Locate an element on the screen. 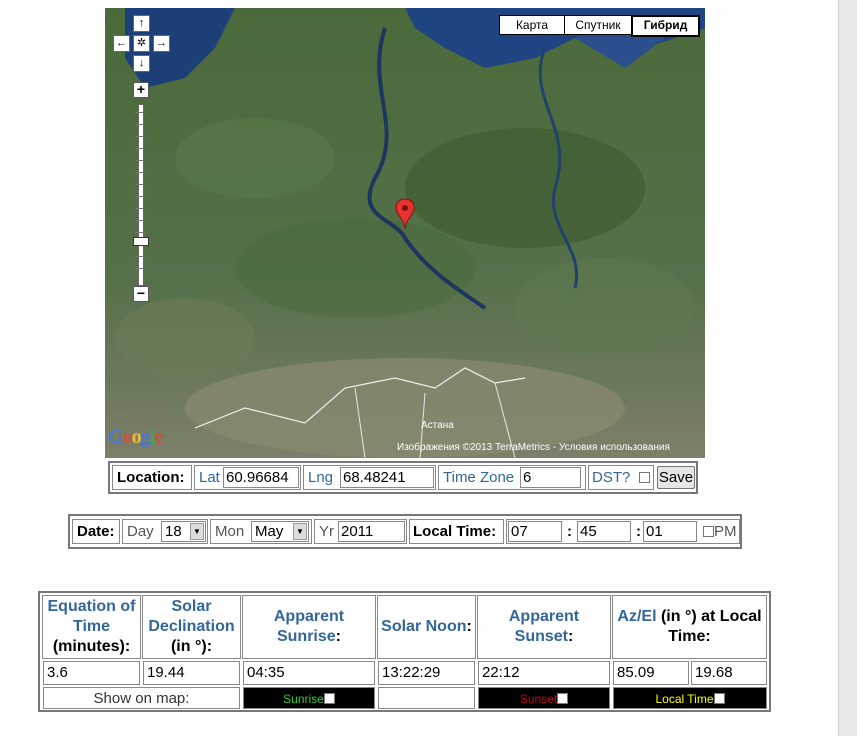 This screenshot has height=736, width=857. year-input: 2011 is located at coordinates (371, 531).